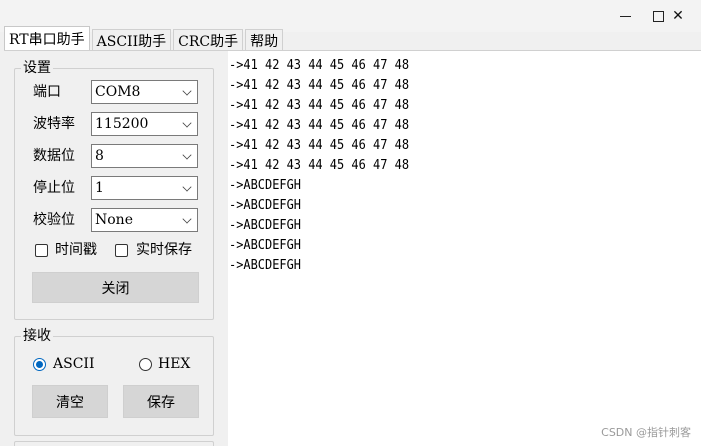  Describe the element at coordinates (114, 220) in the screenshot. I see `parity-value: None` at that location.